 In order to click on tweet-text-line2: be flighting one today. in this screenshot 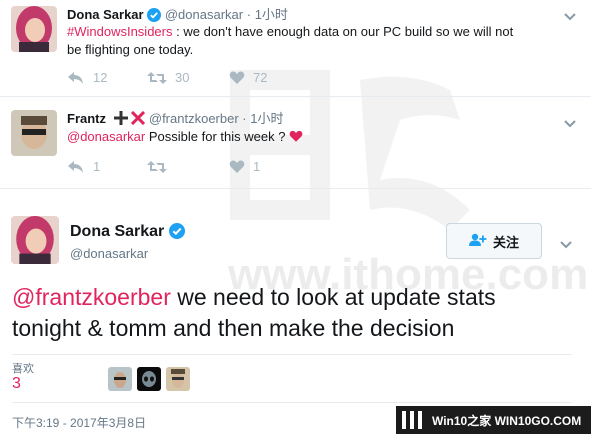, I will do `click(130, 49)`.